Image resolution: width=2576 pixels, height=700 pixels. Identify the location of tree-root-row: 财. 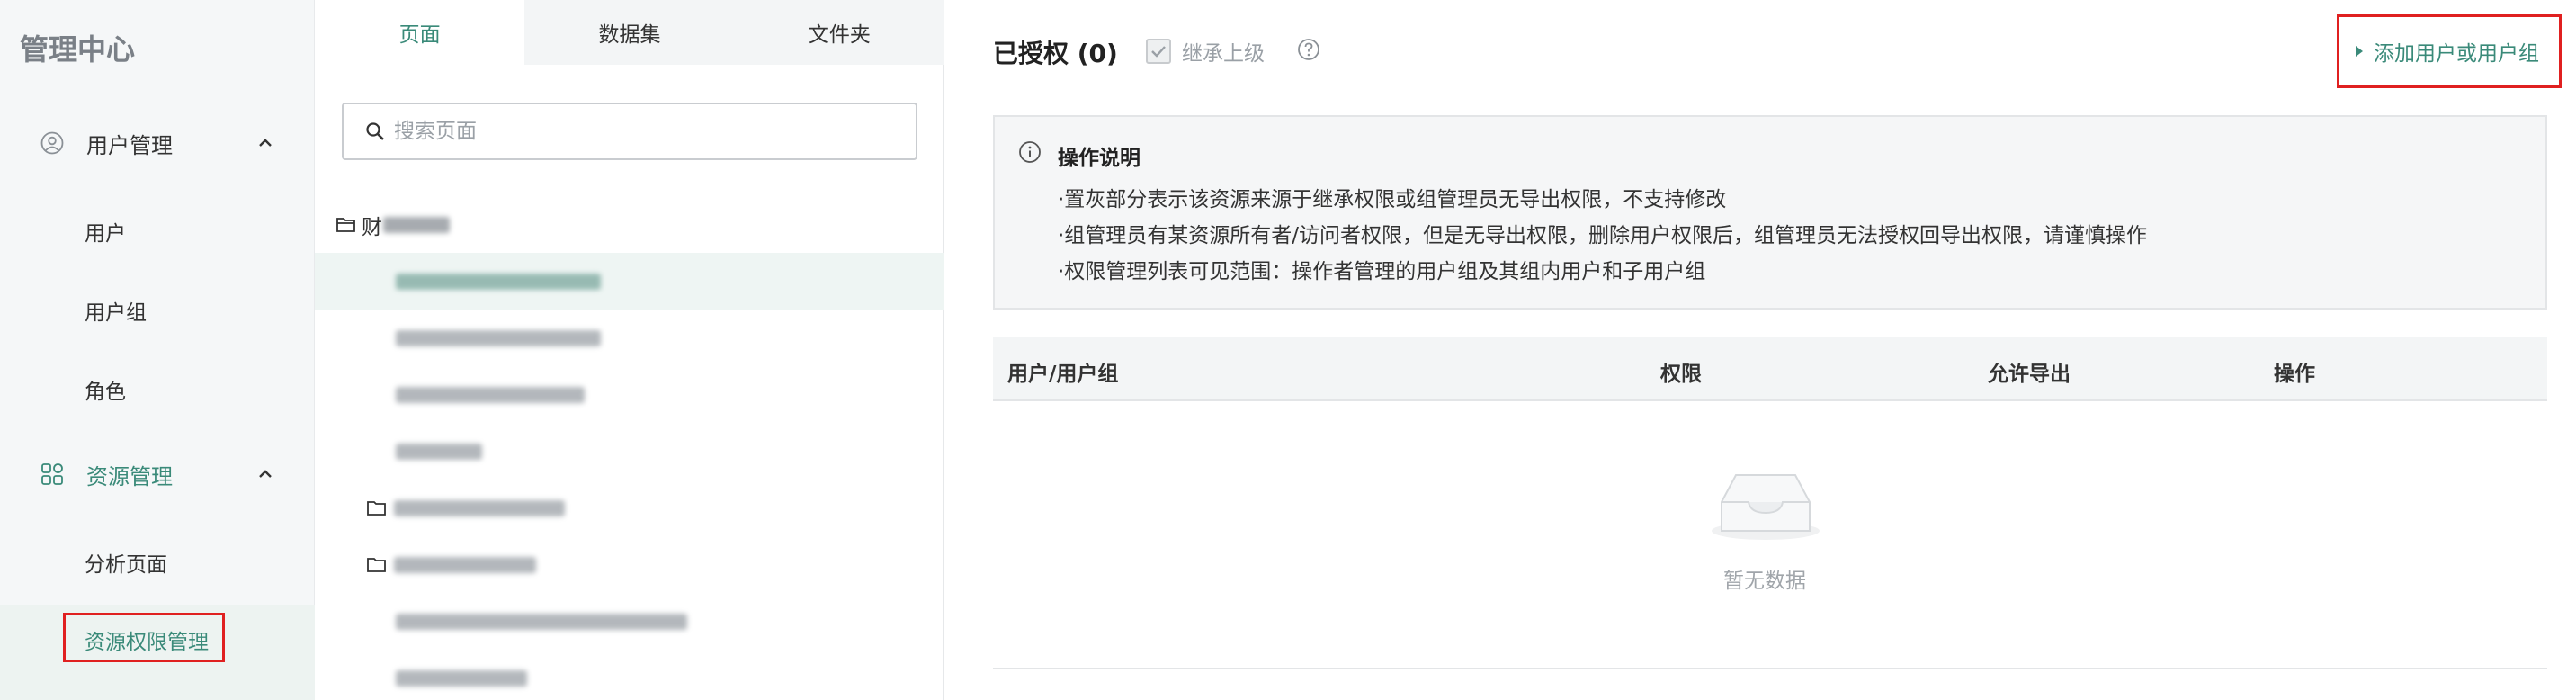
(629, 224).